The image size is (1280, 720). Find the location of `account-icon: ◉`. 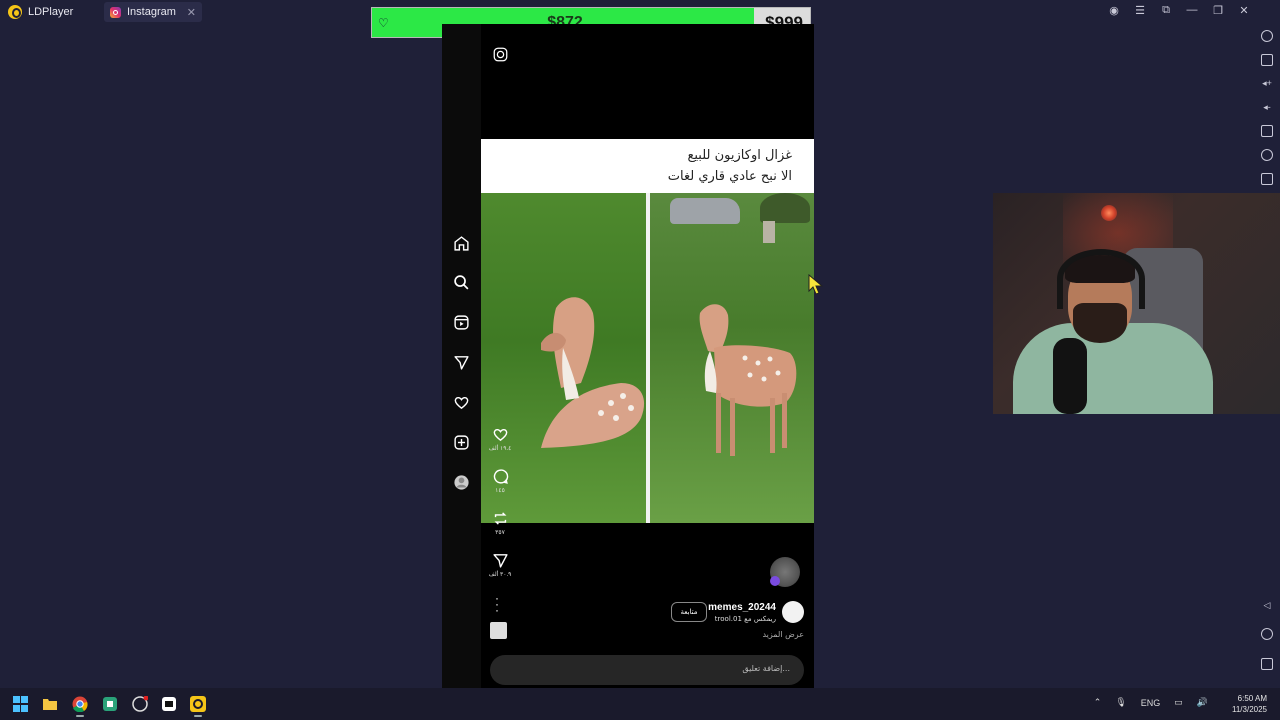

account-icon: ◉ is located at coordinates (1114, 10).